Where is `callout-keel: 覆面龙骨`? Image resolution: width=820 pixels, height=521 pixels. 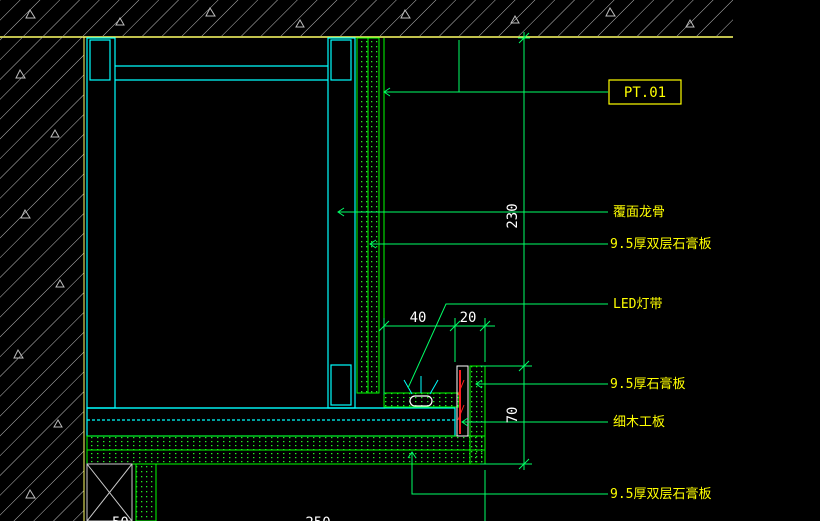 callout-keel: 覆面龙骨 is located at coordinates (639, 212).